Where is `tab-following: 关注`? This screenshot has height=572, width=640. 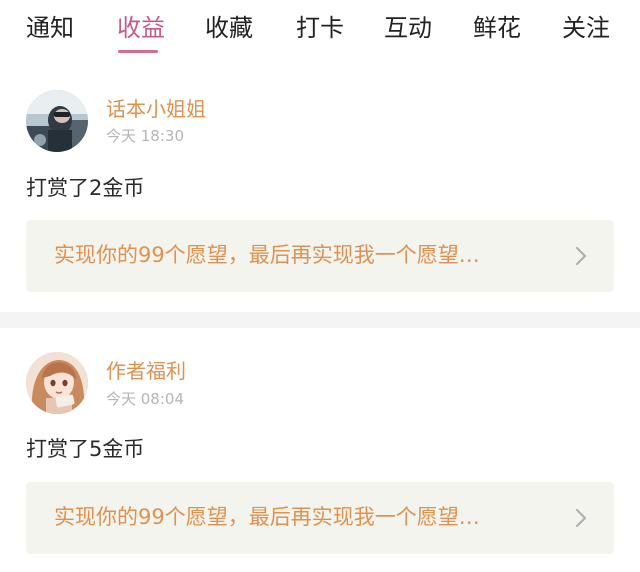 tab-following: 关注 is located at coordinates (586, 28).